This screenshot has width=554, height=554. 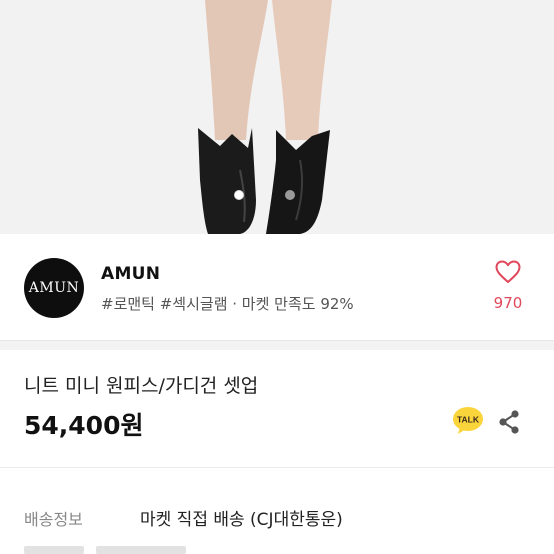 I want to click on kakao-talk-icon: TALK, so click(x=468, y=421).